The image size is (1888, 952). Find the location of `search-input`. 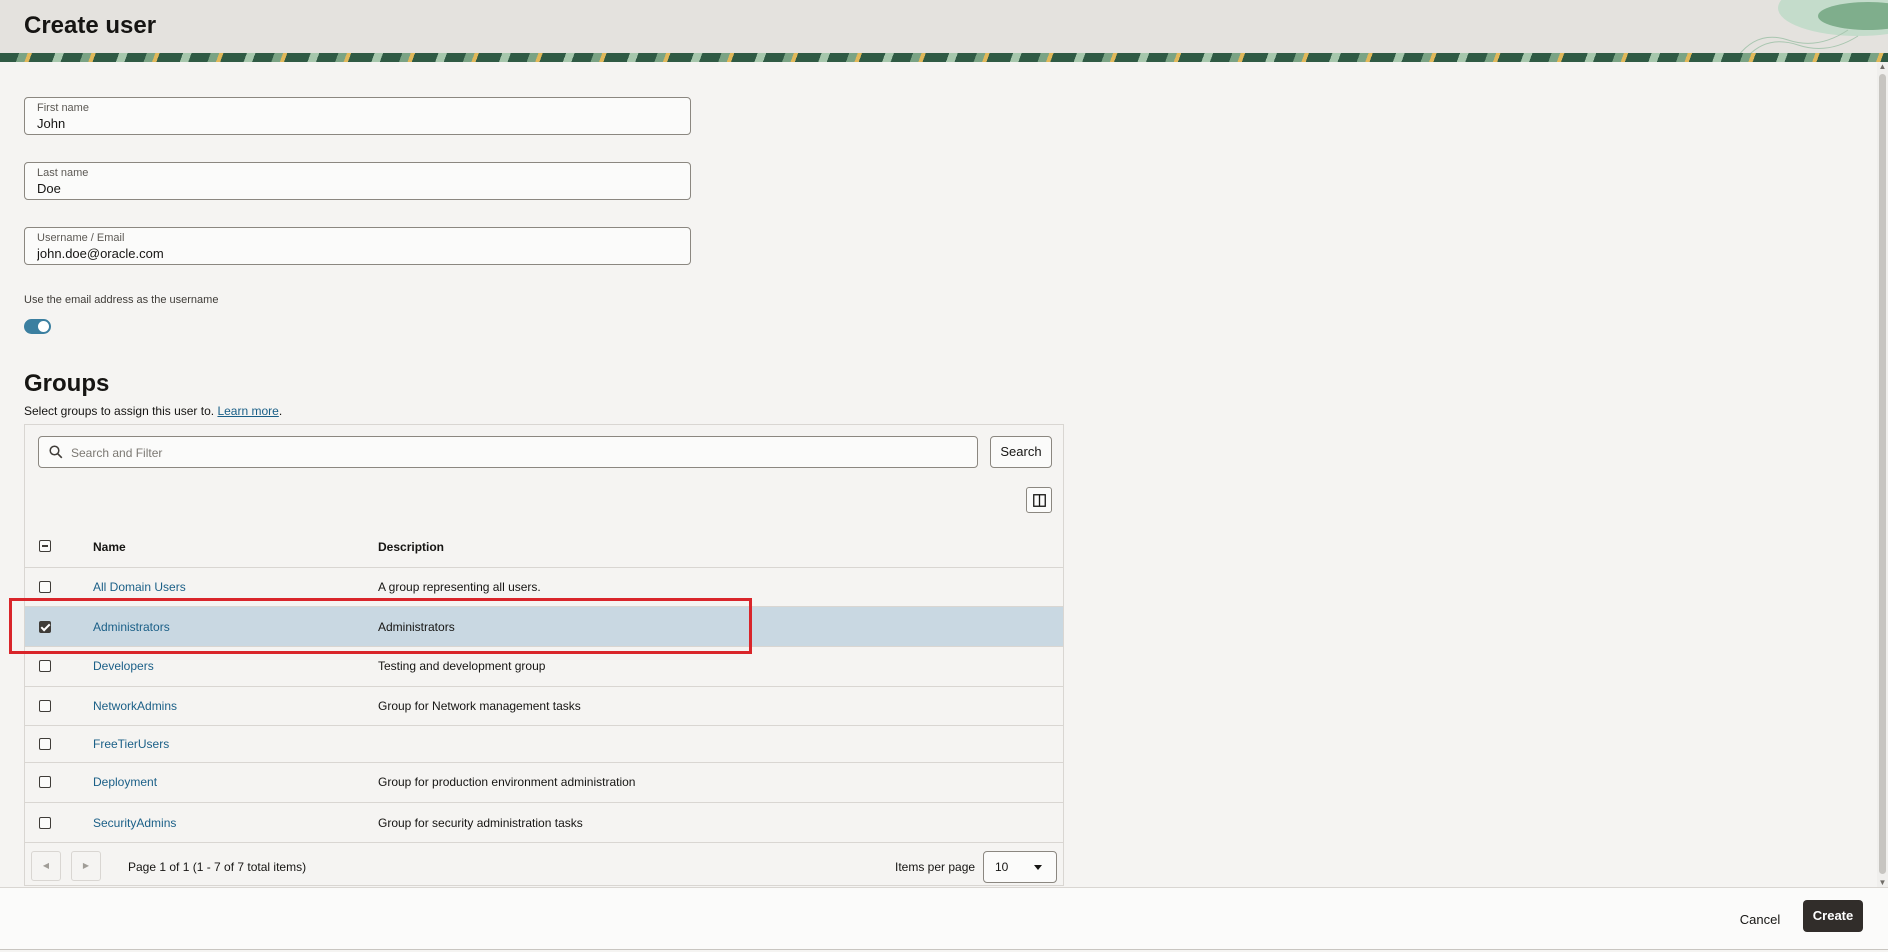

search-input is located at coordinates (516, 453).